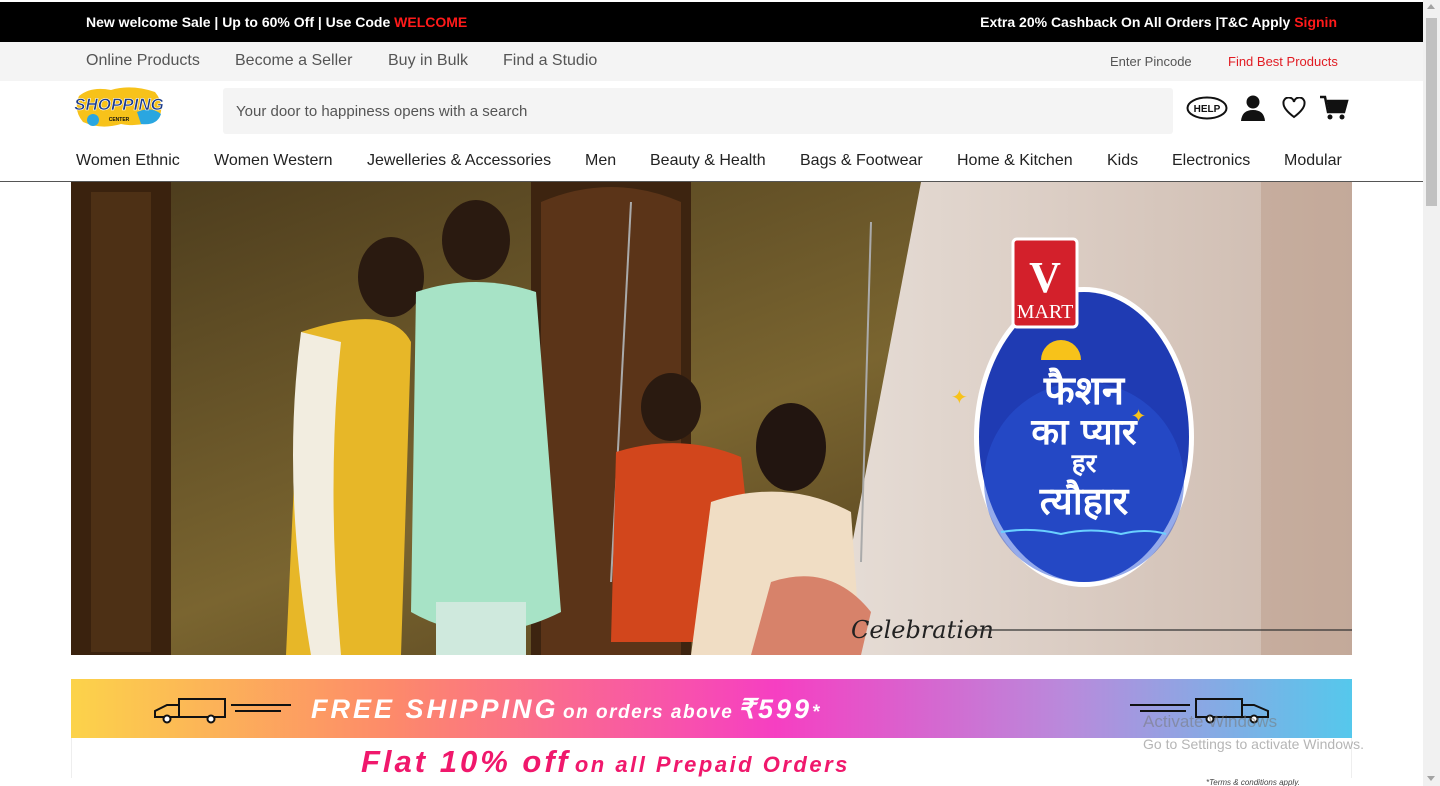 Image resolution: width=1440 pixels, height=786 pixels. Describe the element at coordinates (600, 161) in the screenshot. I see `category-men: Men` at that location.